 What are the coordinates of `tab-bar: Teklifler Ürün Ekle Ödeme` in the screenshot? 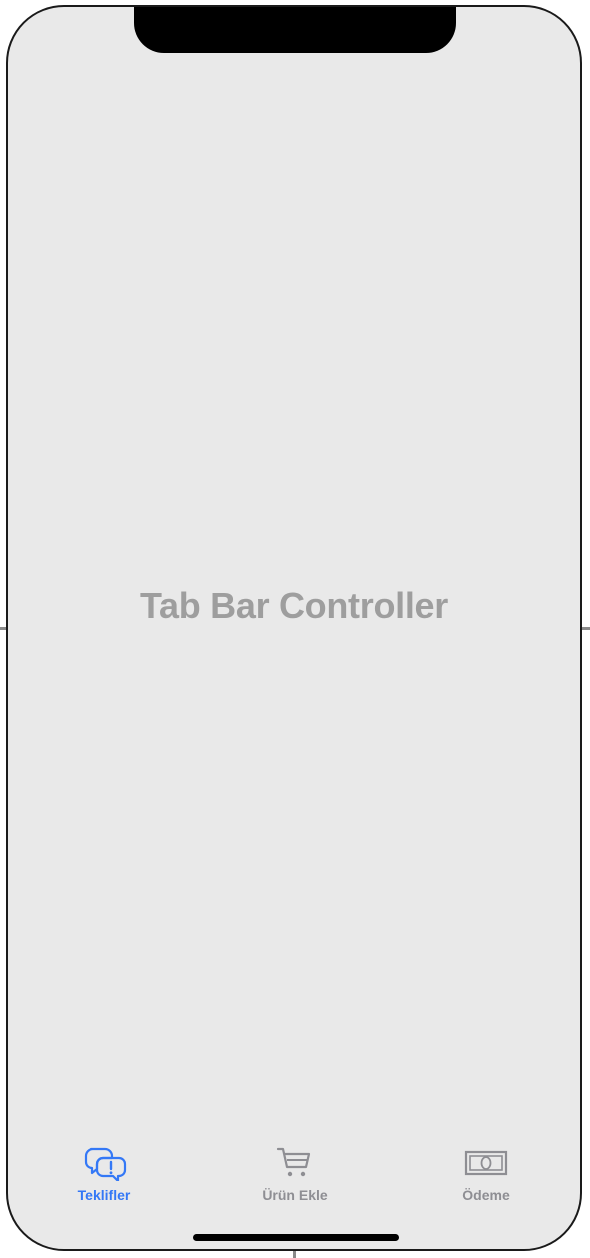 It's located at (294, 1179).